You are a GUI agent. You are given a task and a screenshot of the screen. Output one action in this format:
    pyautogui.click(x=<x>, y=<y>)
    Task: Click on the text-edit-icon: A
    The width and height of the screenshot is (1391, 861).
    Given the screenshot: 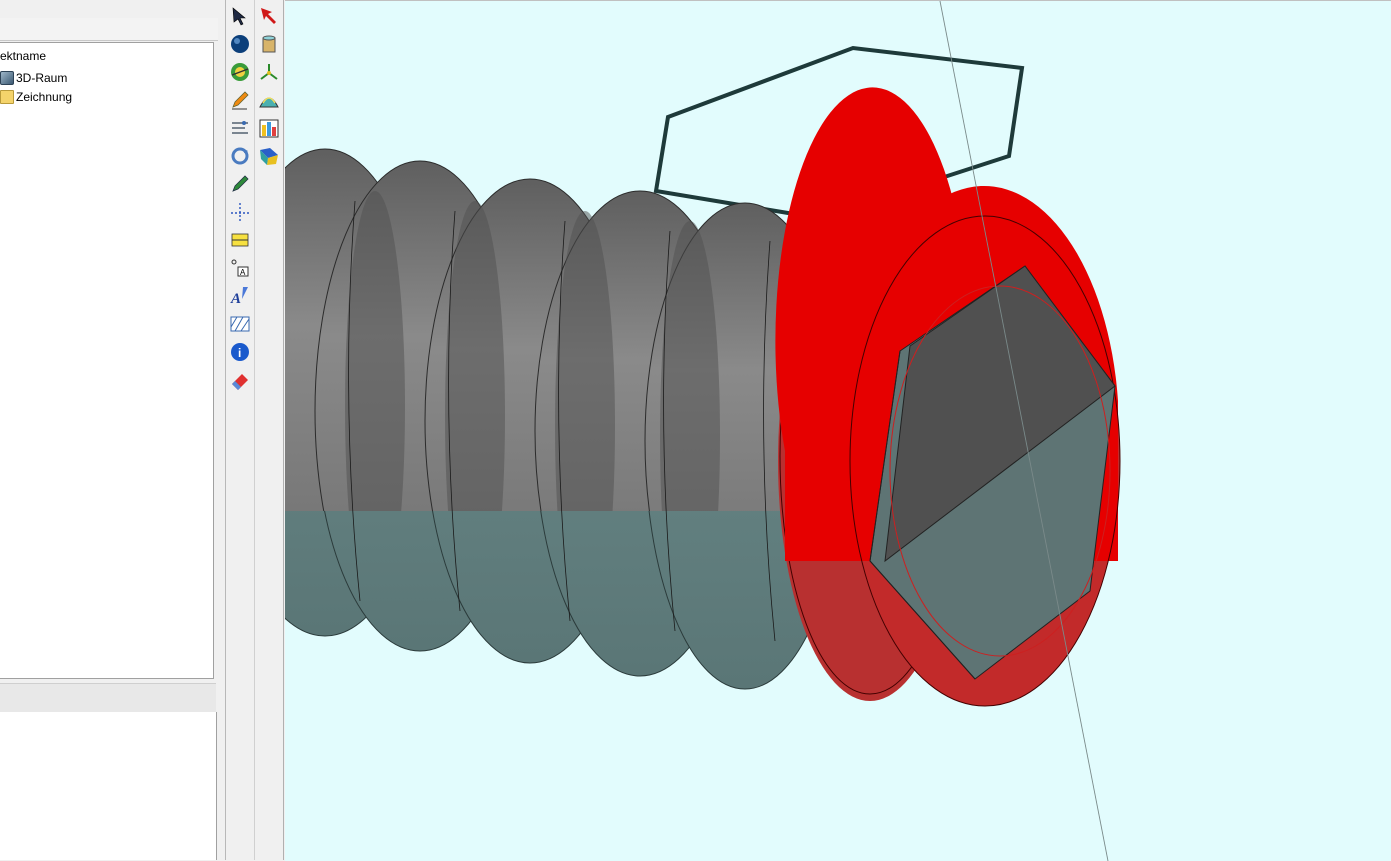 What is the action you would take?
    pyautogui.click(x=240, y=296)
    